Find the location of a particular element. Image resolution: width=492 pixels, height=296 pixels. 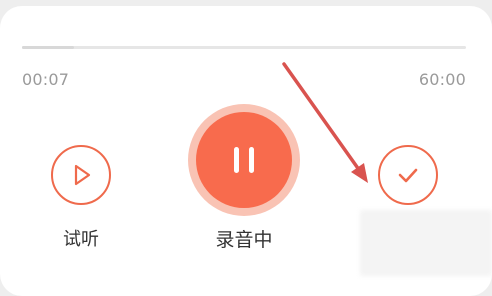

pause-record-button is located at coordinates (244, 160).